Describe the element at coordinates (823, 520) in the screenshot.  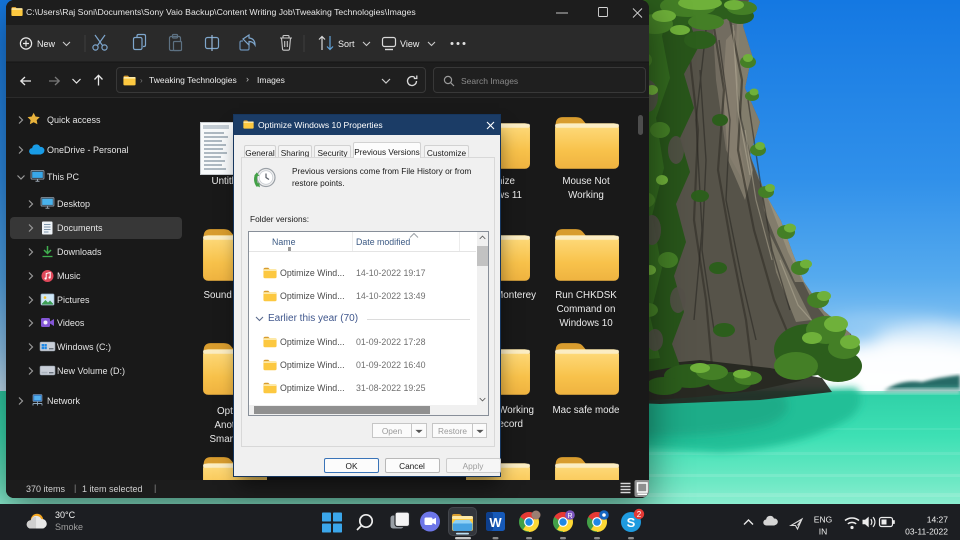
I see `svg-text: ENG` at that location.